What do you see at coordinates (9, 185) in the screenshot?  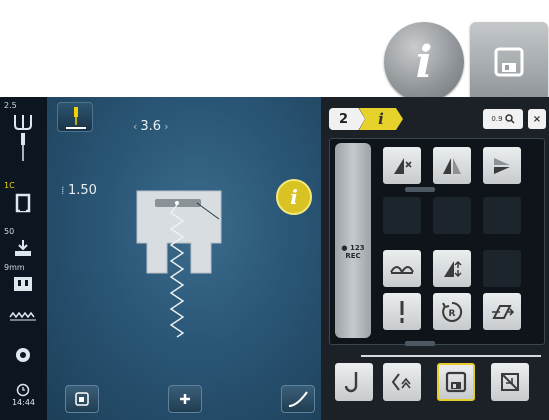 I see `position-value: 1C` at bounding box center [9, 185].